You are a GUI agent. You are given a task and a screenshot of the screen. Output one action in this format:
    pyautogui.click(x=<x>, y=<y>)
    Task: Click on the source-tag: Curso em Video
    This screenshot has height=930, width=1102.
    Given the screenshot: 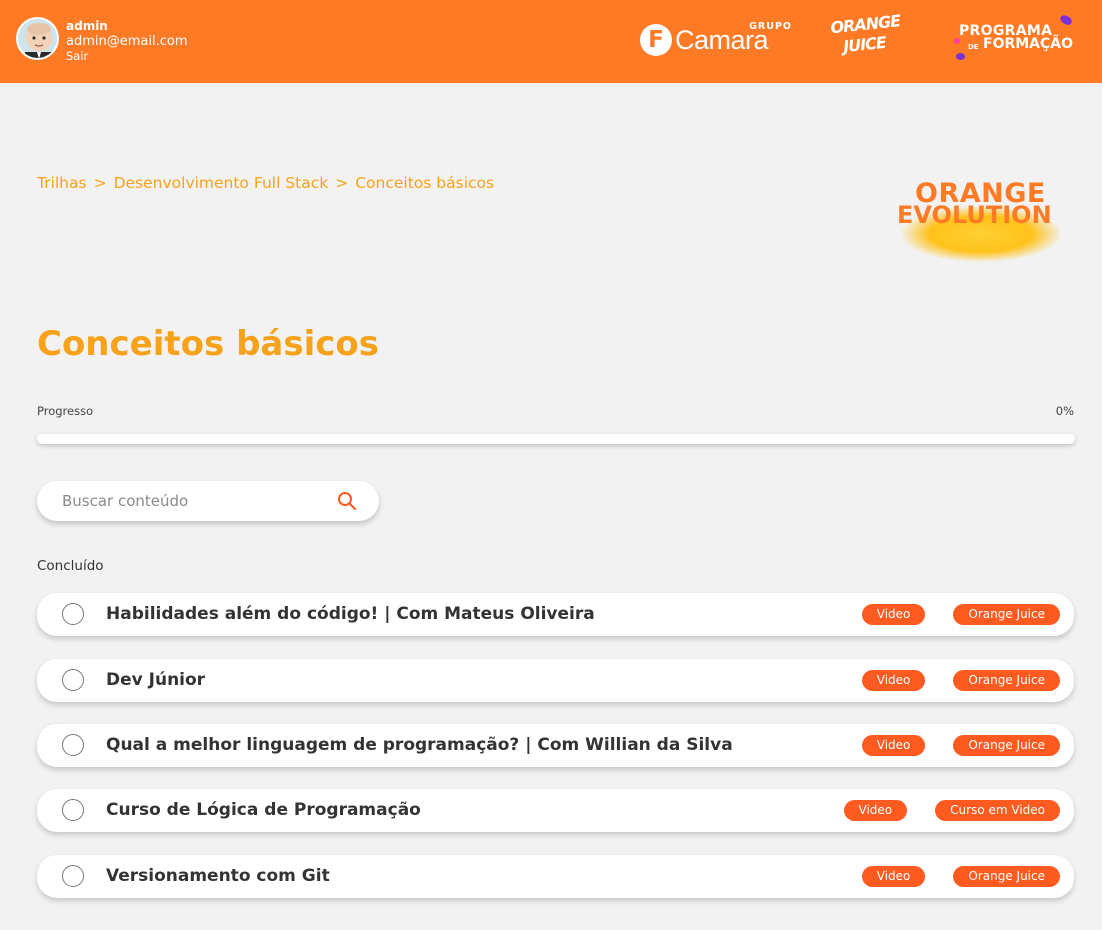 What is the action you would take?
    pyautogui.click(x=997, y=810)
    